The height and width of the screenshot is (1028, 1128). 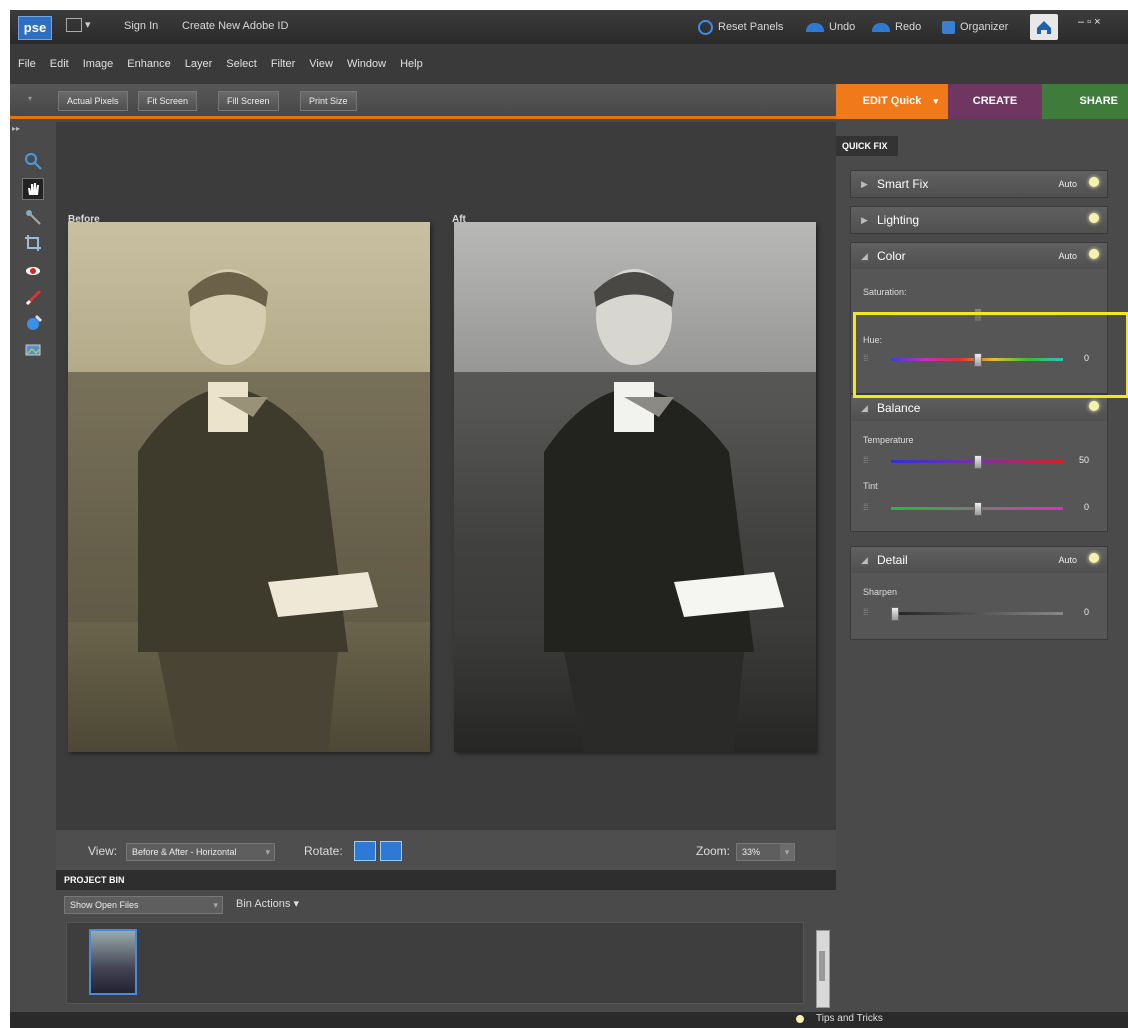 I want to click on actual-pixels-button: Actual Pixels, so click(x=93, y=101).